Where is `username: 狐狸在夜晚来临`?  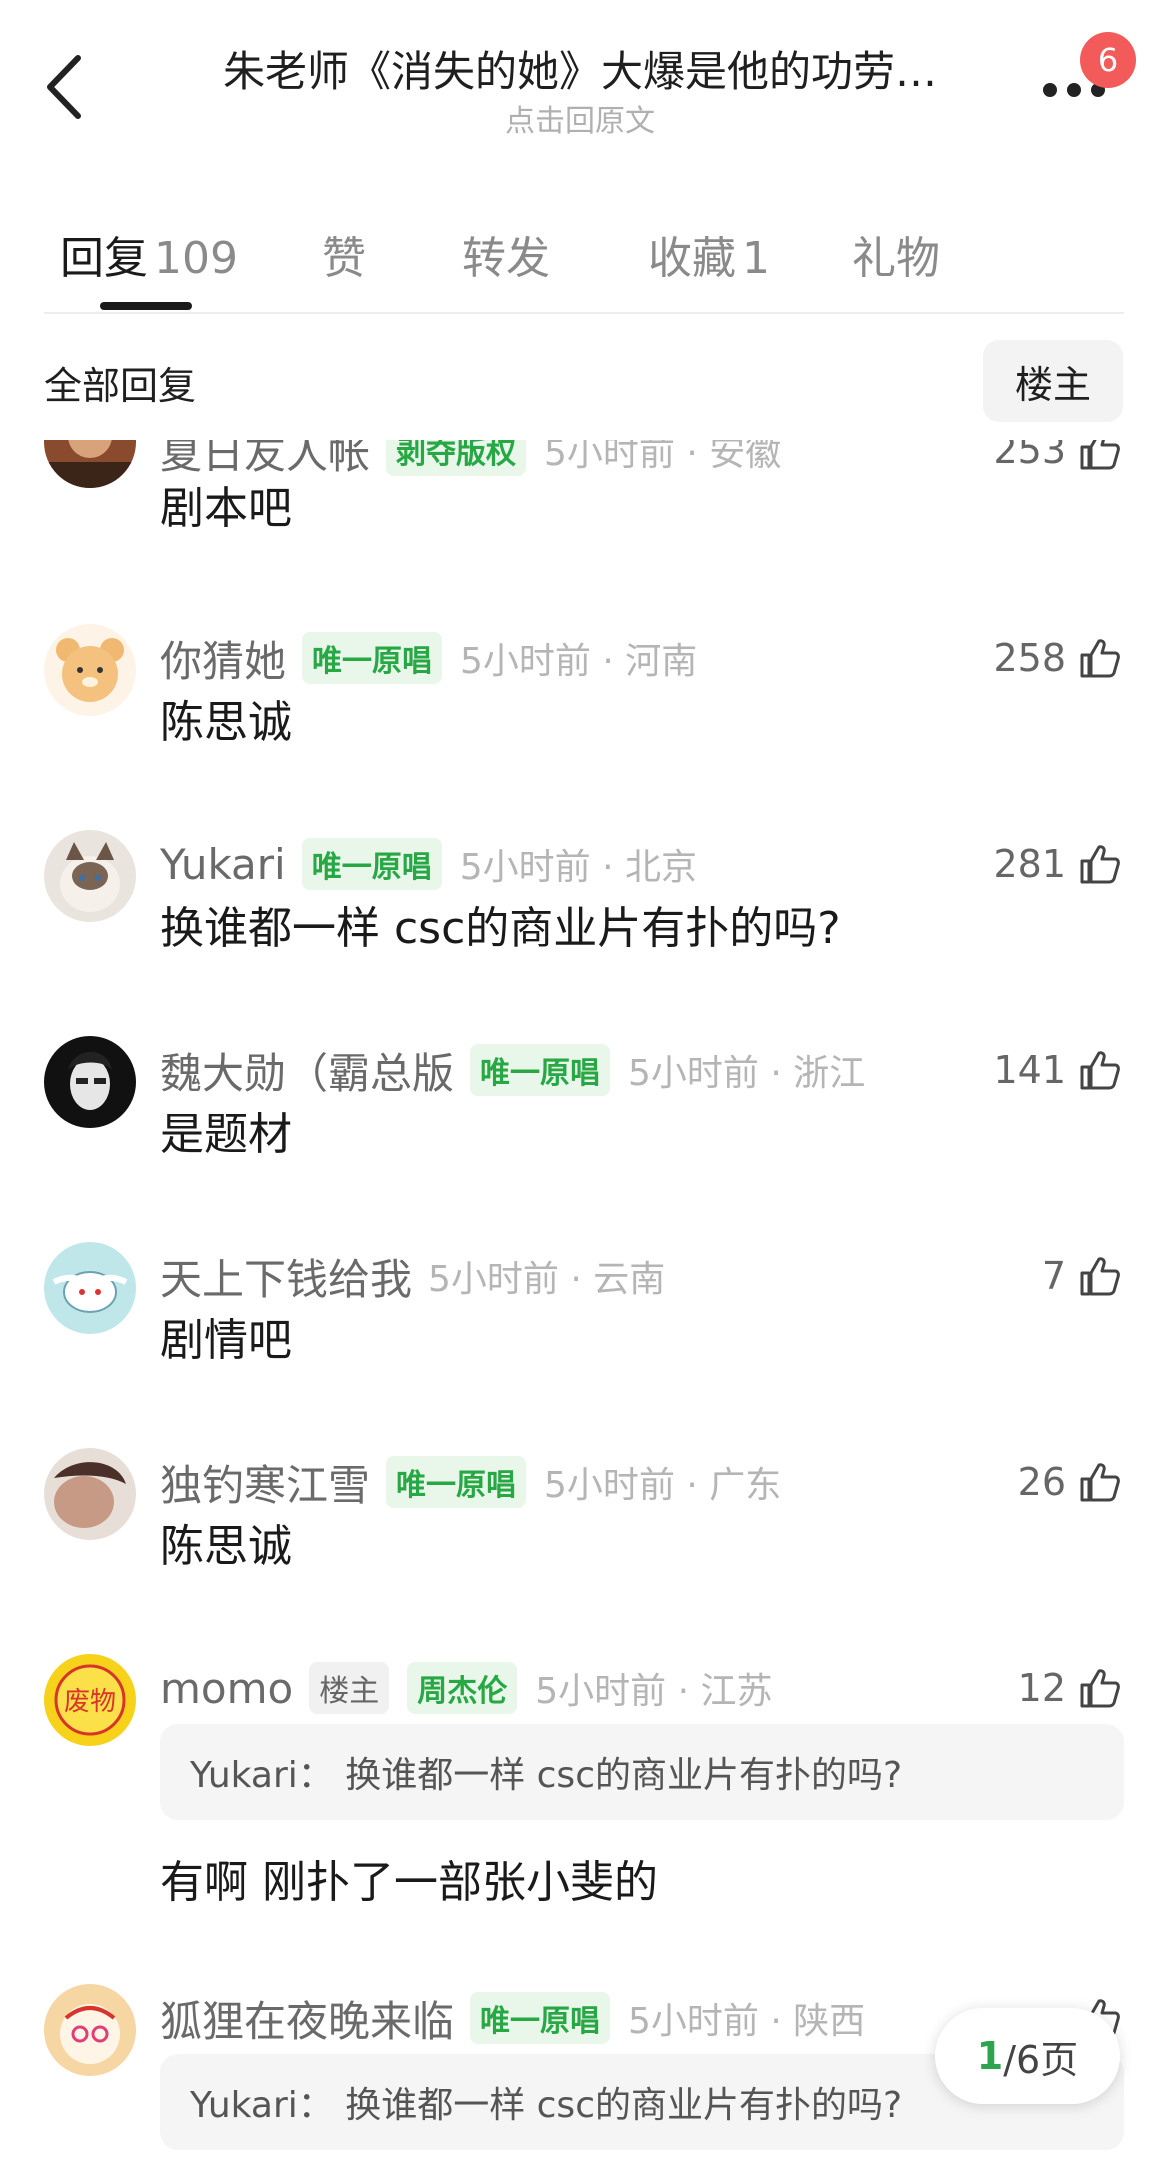
username: 狐狸在夜晚来临 is located at coordinates (307, 2018).